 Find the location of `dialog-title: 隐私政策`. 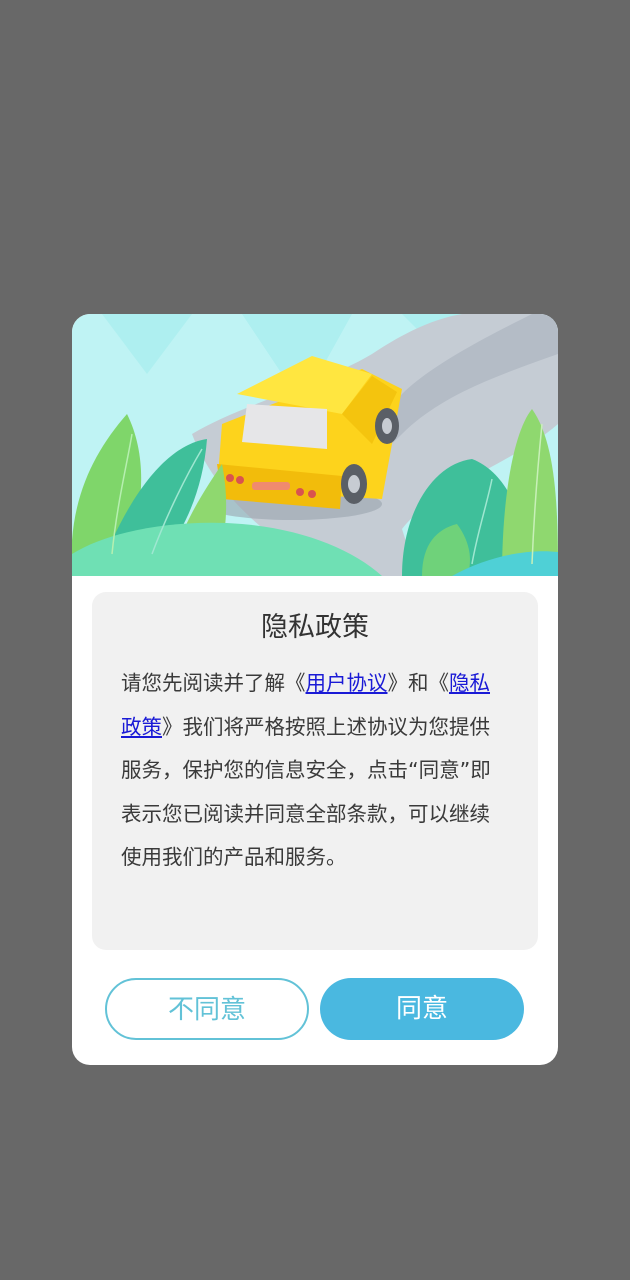

dialog-title: 隐私政策 is located at coordinates (315, 627).